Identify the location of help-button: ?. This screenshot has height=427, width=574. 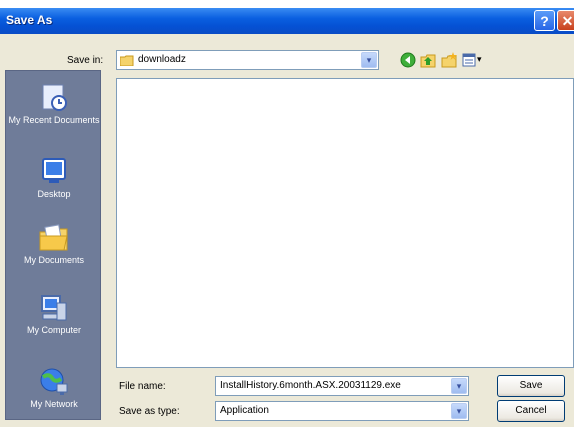
(544, 20).